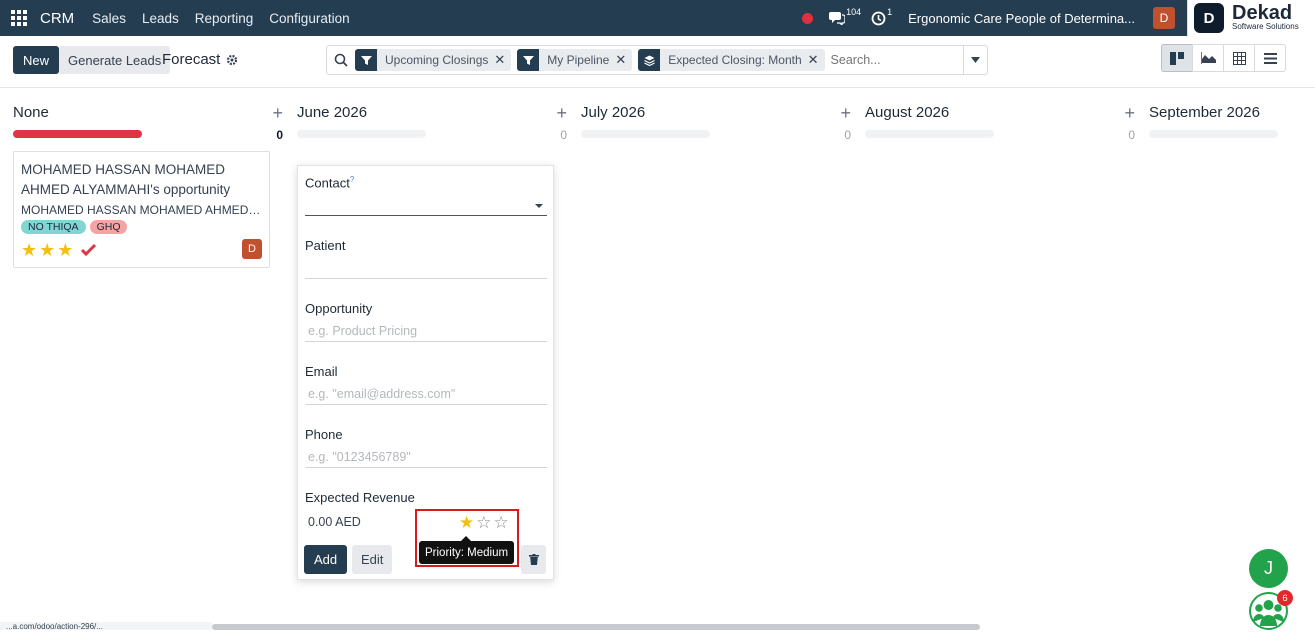 Image resolution: width=1315 pixels, height=633 pixels. I want to click on table-grid-icon, so click(1239, 58).